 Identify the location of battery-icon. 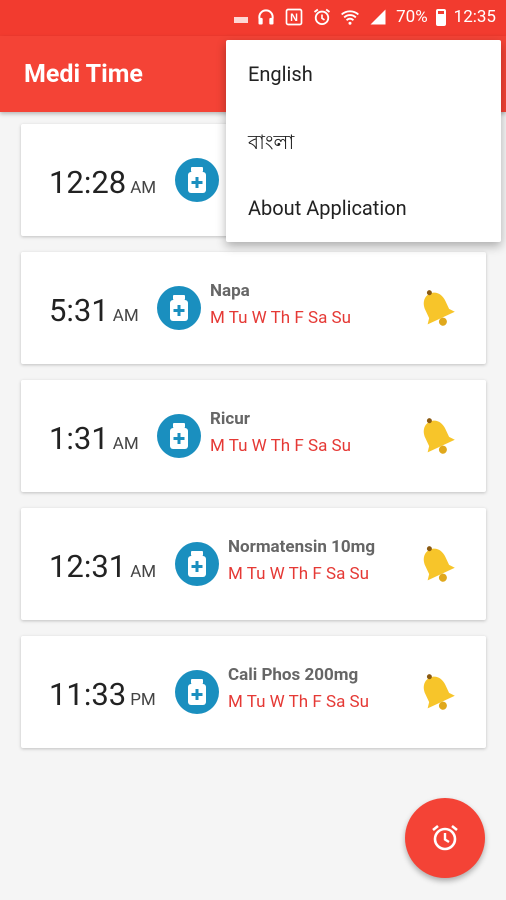
(440, 17).